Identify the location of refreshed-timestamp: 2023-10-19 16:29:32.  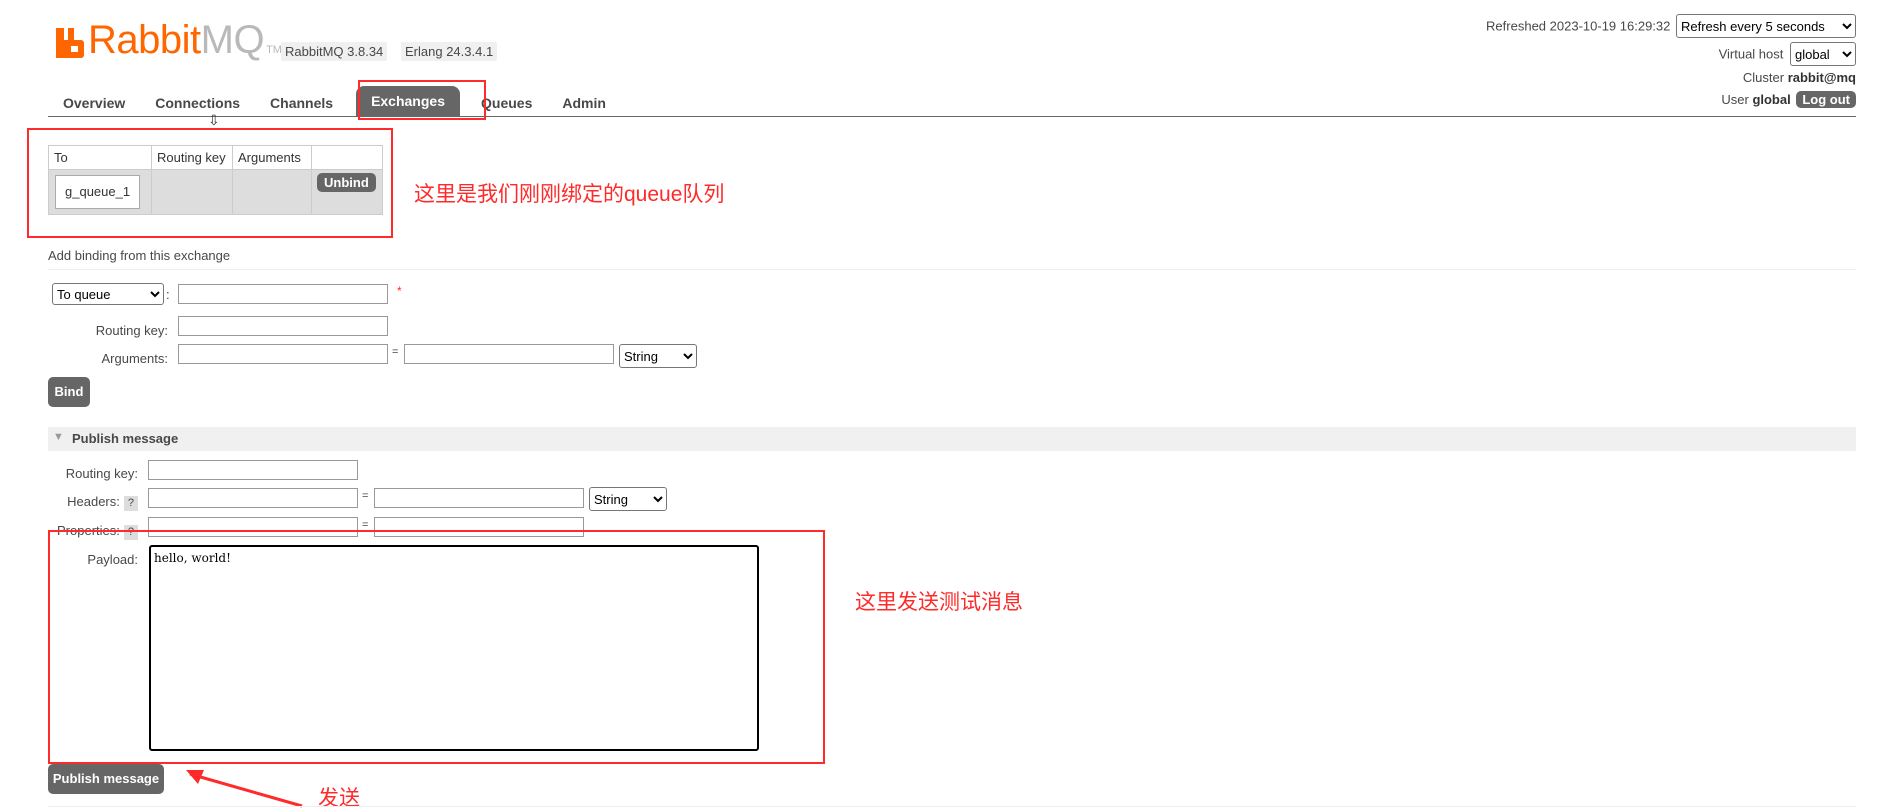
(1610, 26).